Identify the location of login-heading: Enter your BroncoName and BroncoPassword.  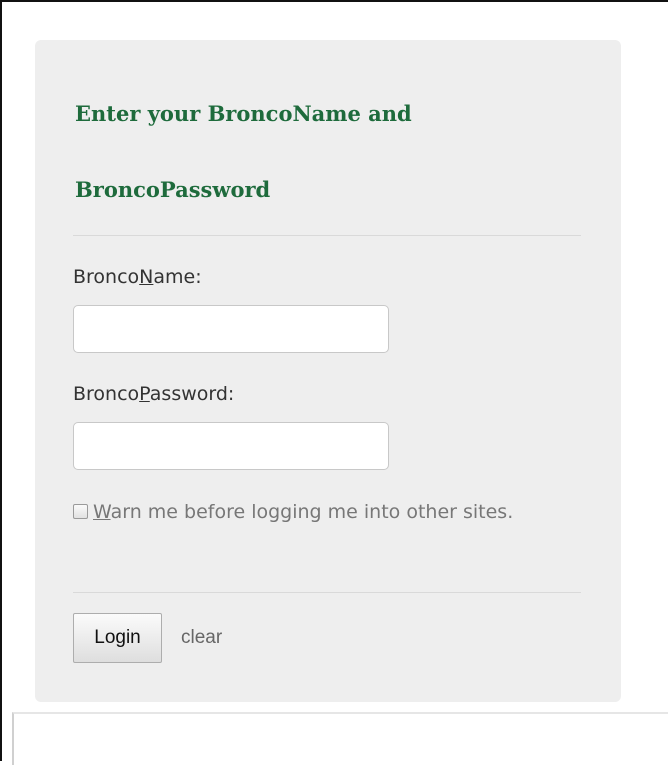
(325, 152).